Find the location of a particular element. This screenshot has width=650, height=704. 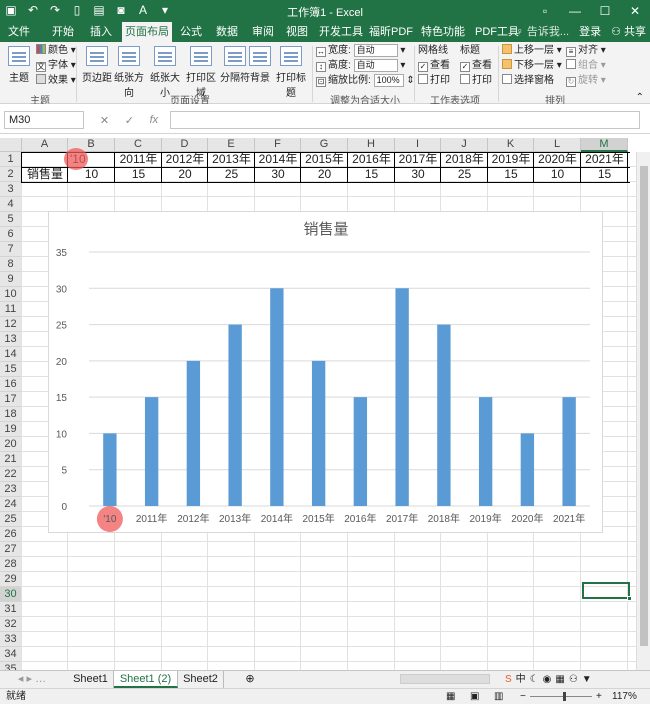

horizontal-scrollbar is located at coordinates (445, 679).